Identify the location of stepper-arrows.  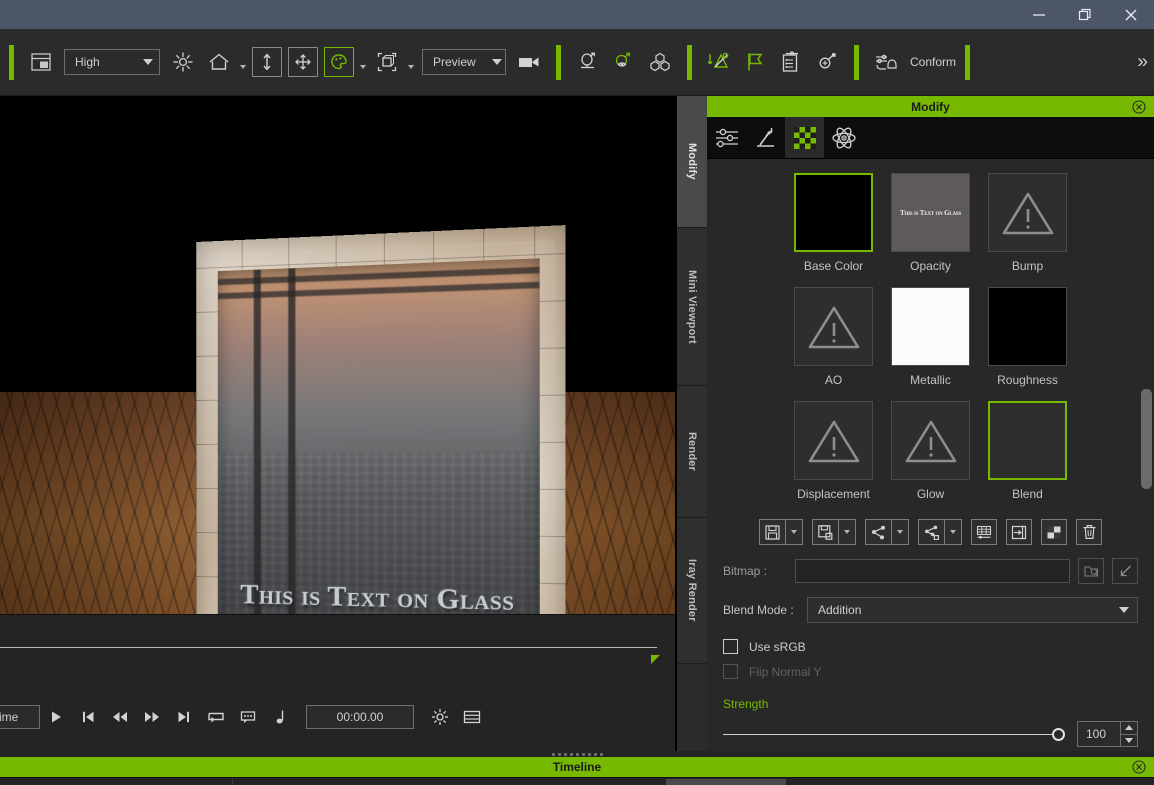
(1128, 734).